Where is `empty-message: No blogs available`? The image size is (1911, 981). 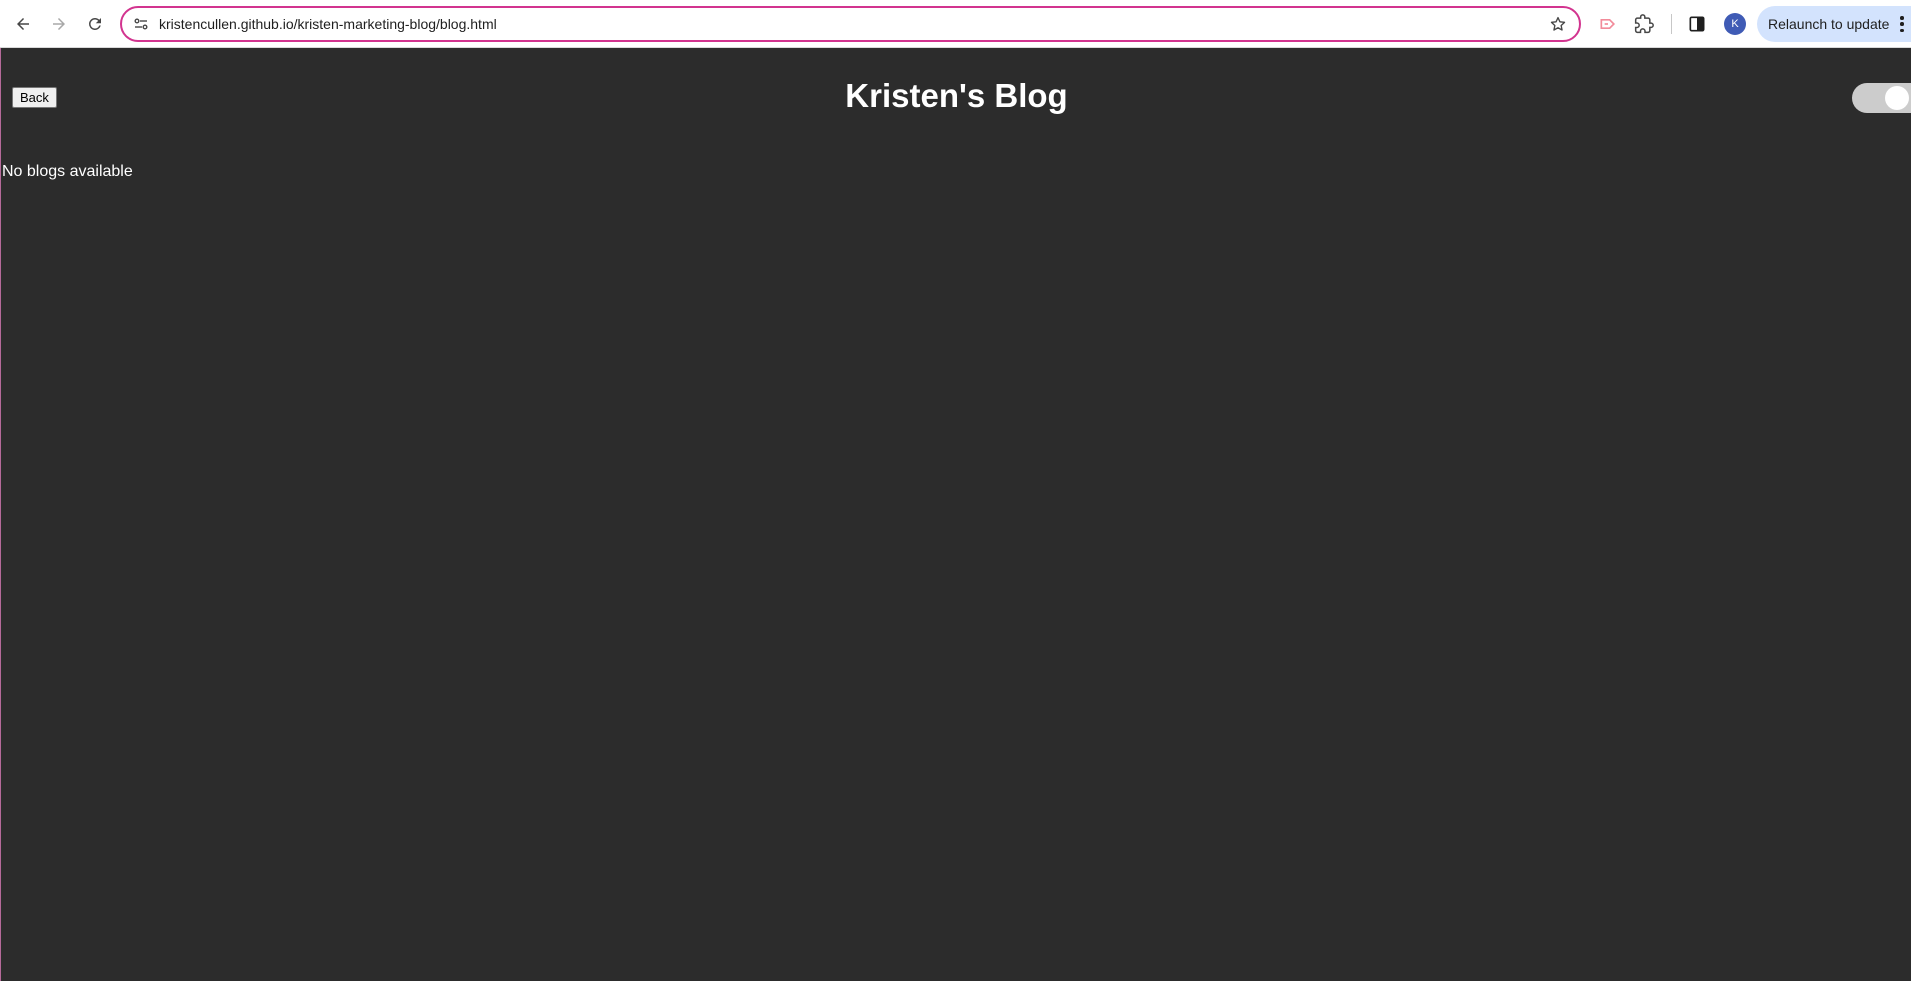 empty-message: No blogs available is located at coordinates (67, 171).